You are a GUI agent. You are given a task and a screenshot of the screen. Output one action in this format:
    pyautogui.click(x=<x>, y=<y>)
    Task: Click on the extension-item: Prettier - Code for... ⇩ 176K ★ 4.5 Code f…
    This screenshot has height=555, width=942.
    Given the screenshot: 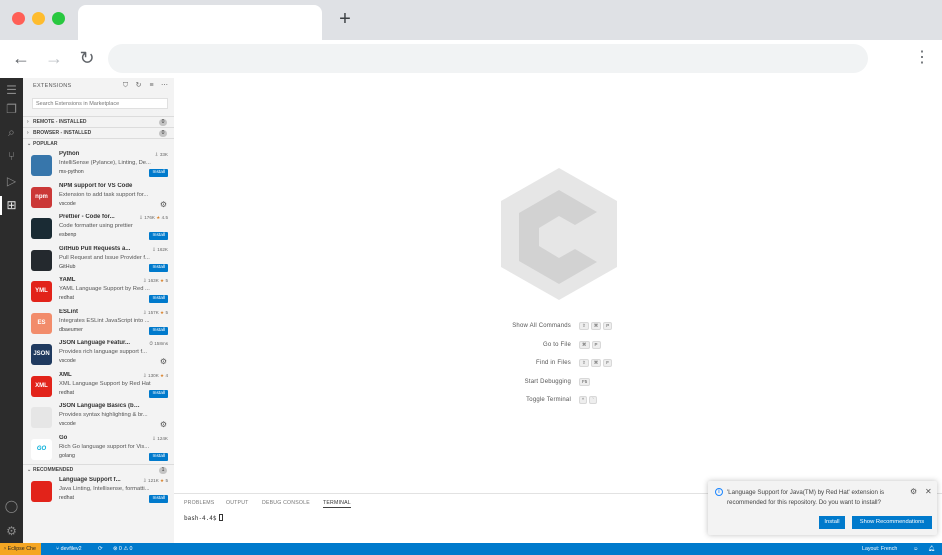 What is the action you would take?
    pyautogui.click(x=98, y=228)
    